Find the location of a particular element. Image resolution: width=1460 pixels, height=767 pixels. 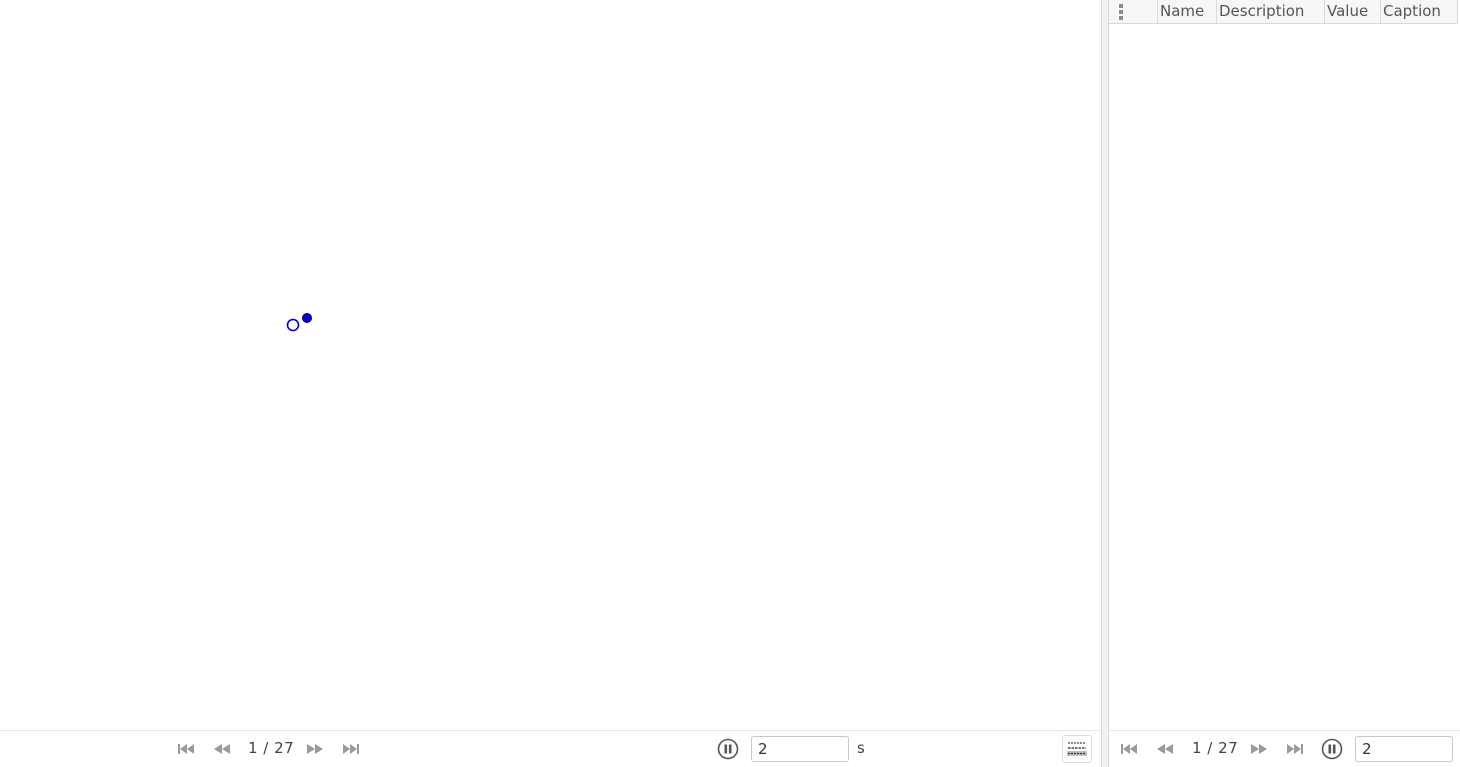

column-header-description: Description is located at coordinates (1271, 11).